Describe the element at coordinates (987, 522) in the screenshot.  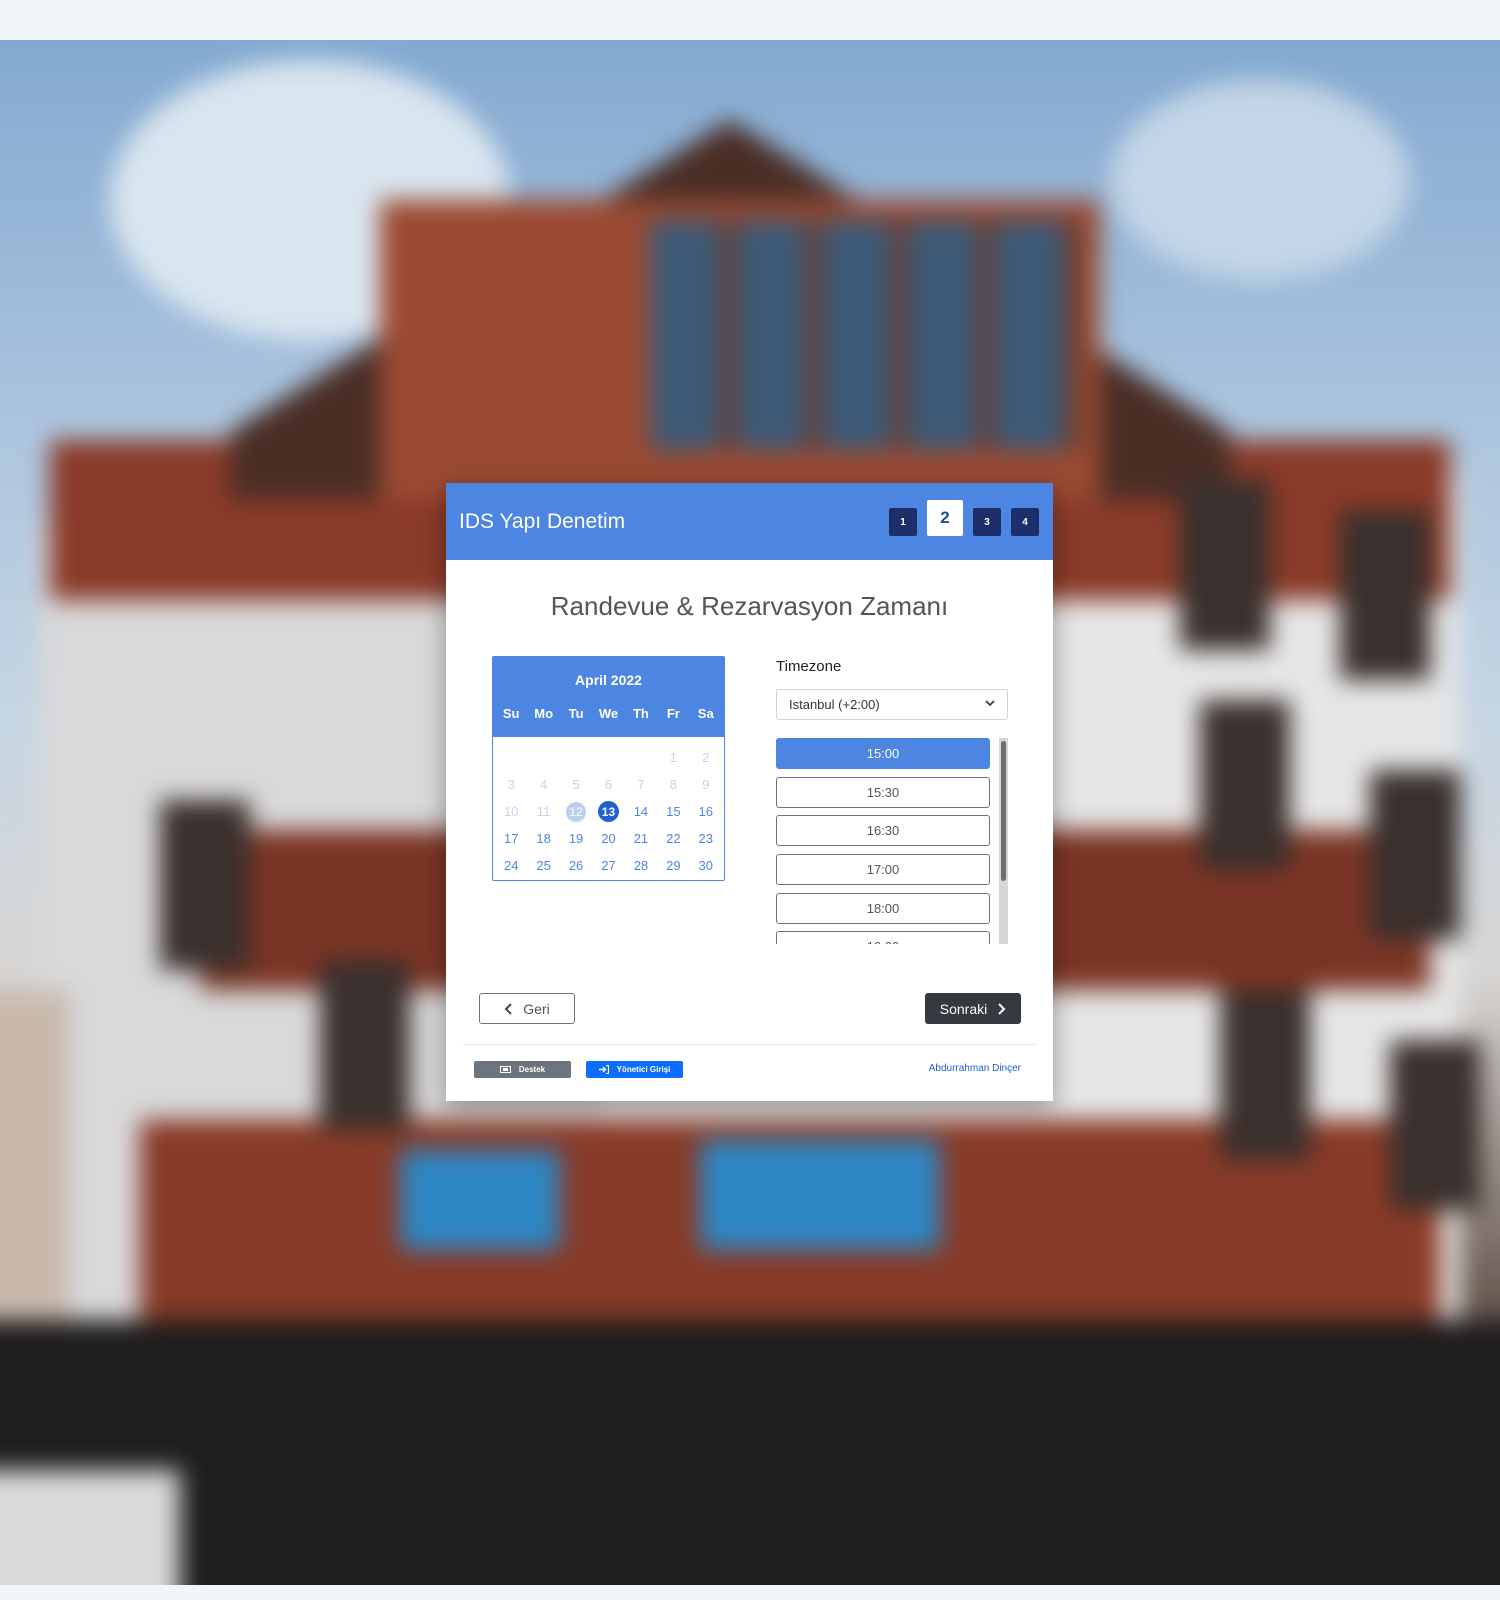
I see `step-3: 3` at that location.